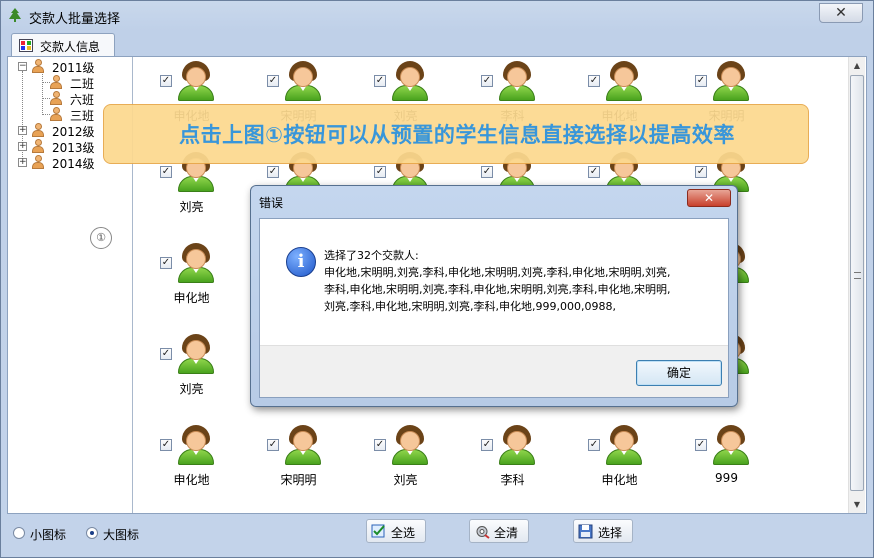 Image resolution: width=874 pixels, height=558 pixels. Describe the element at coordinates (26, 45) in the screenshot. I see `grid-icon` at that location.